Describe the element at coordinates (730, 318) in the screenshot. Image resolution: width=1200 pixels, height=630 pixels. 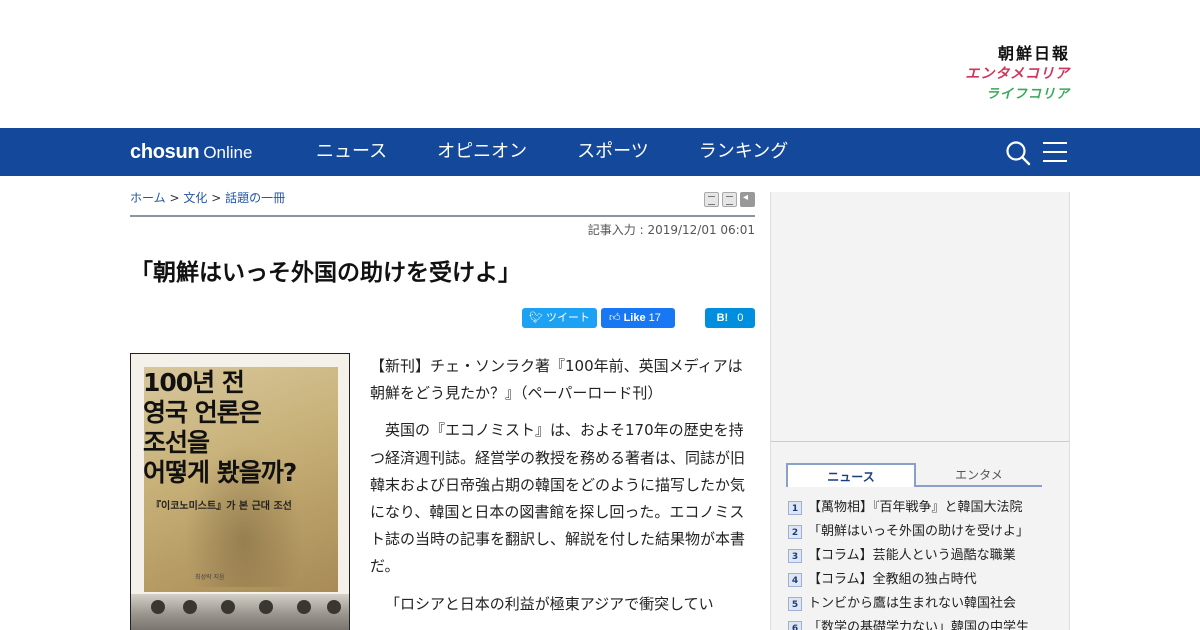
I see `hatena-bookmark-button: B! 0` at that location.